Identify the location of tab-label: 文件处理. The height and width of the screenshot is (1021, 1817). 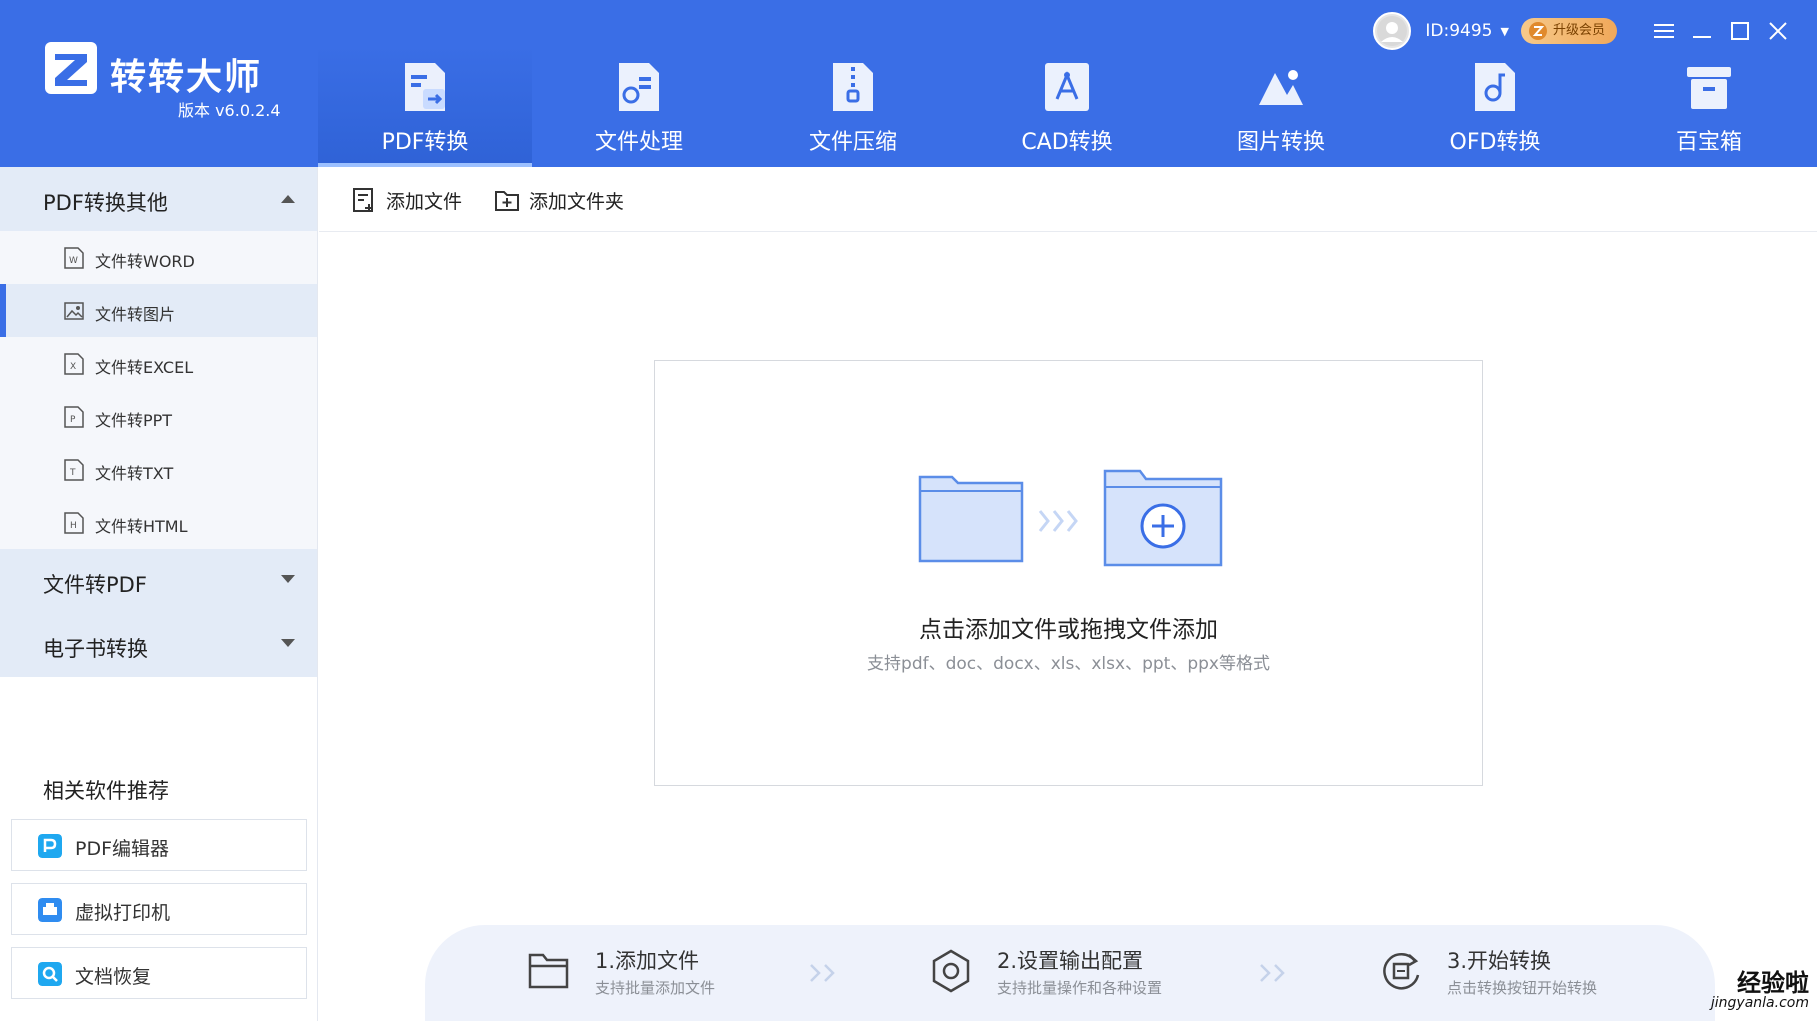
(638, 142).